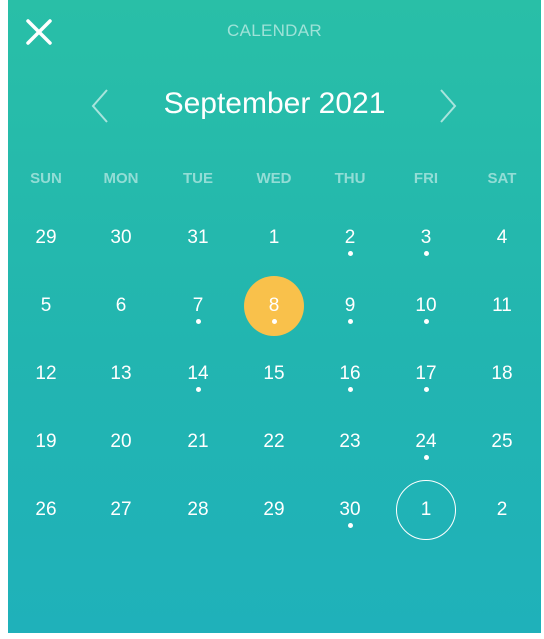  Describe the element at coordinates (121, 178) in the screenshot. I see `weekday-mon: MON` at that location.